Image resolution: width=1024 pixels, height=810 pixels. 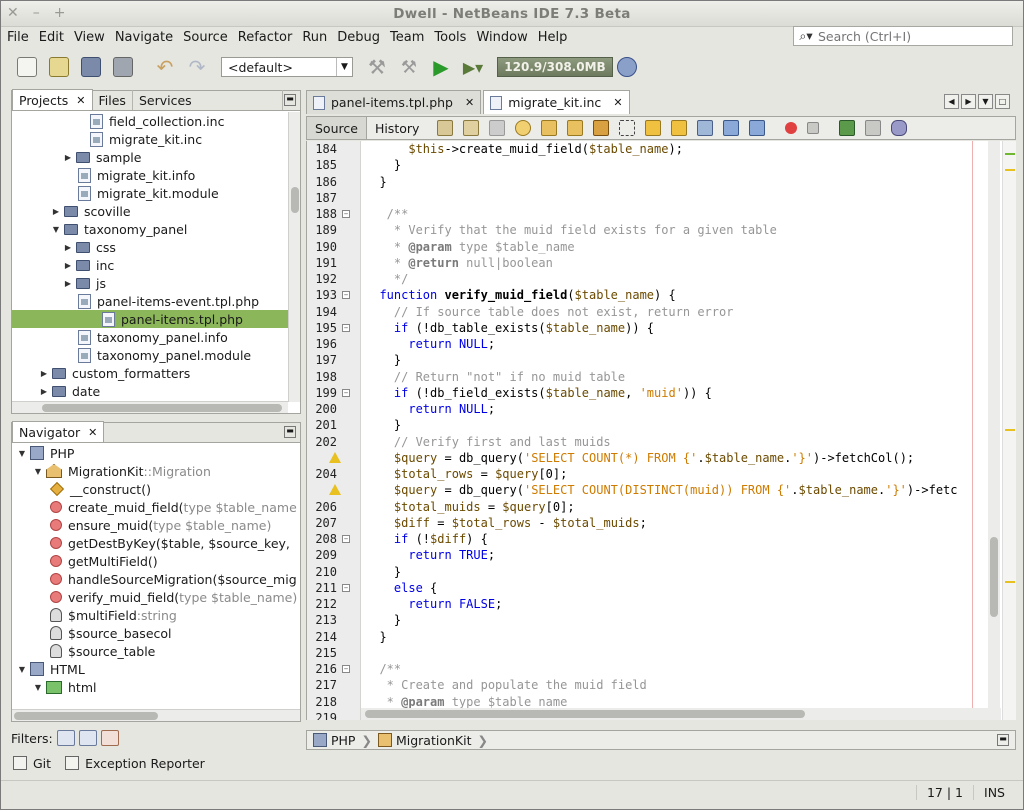 I want to click on save-all-button, so click(x=123, y=67).